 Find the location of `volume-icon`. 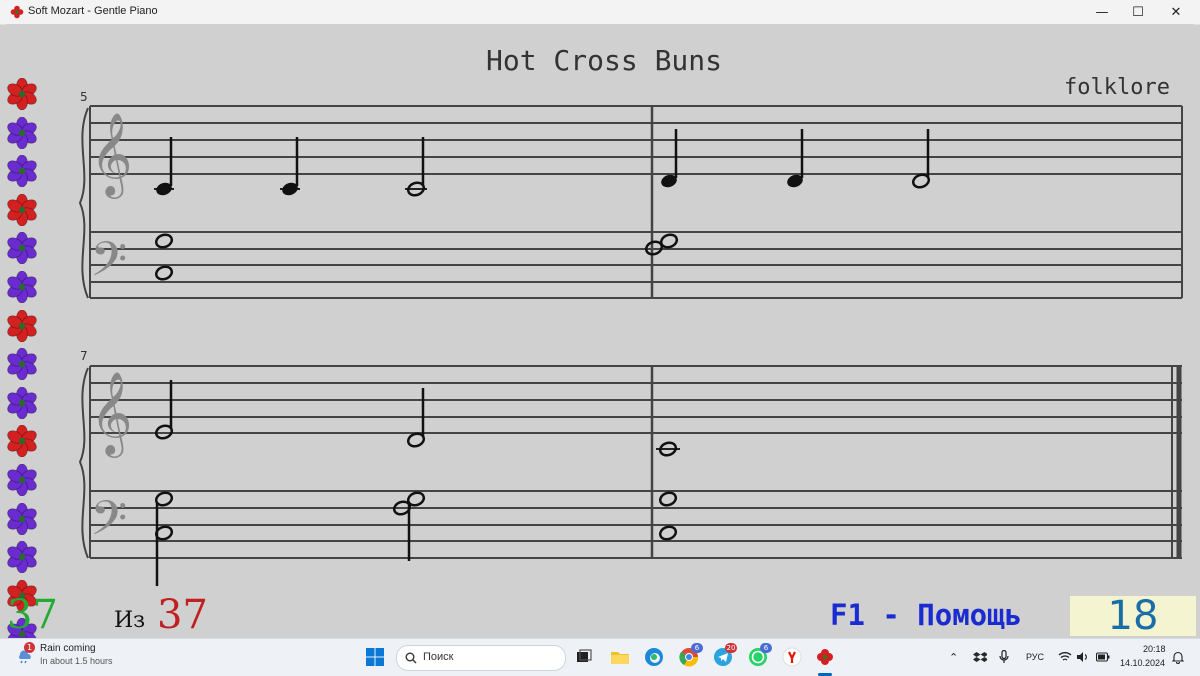

volume-icon is located at coordinates (1082, 657).